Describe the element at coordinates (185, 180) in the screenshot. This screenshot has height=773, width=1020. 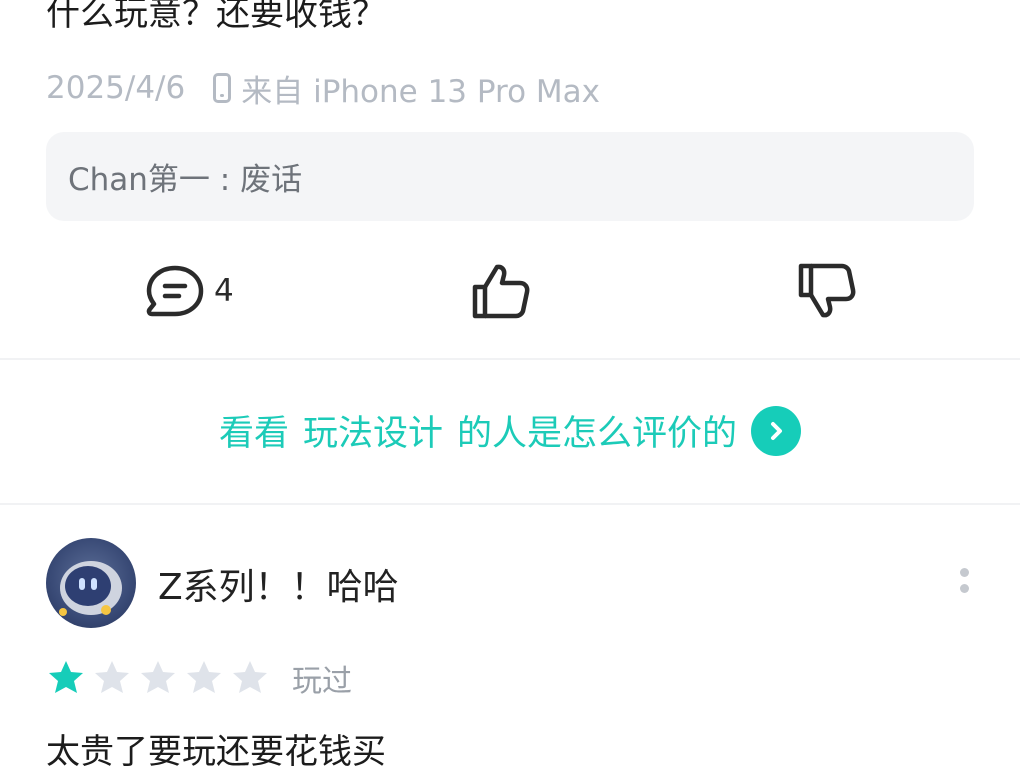
I see `reply-text: Chan第一 : 废话` at that location.